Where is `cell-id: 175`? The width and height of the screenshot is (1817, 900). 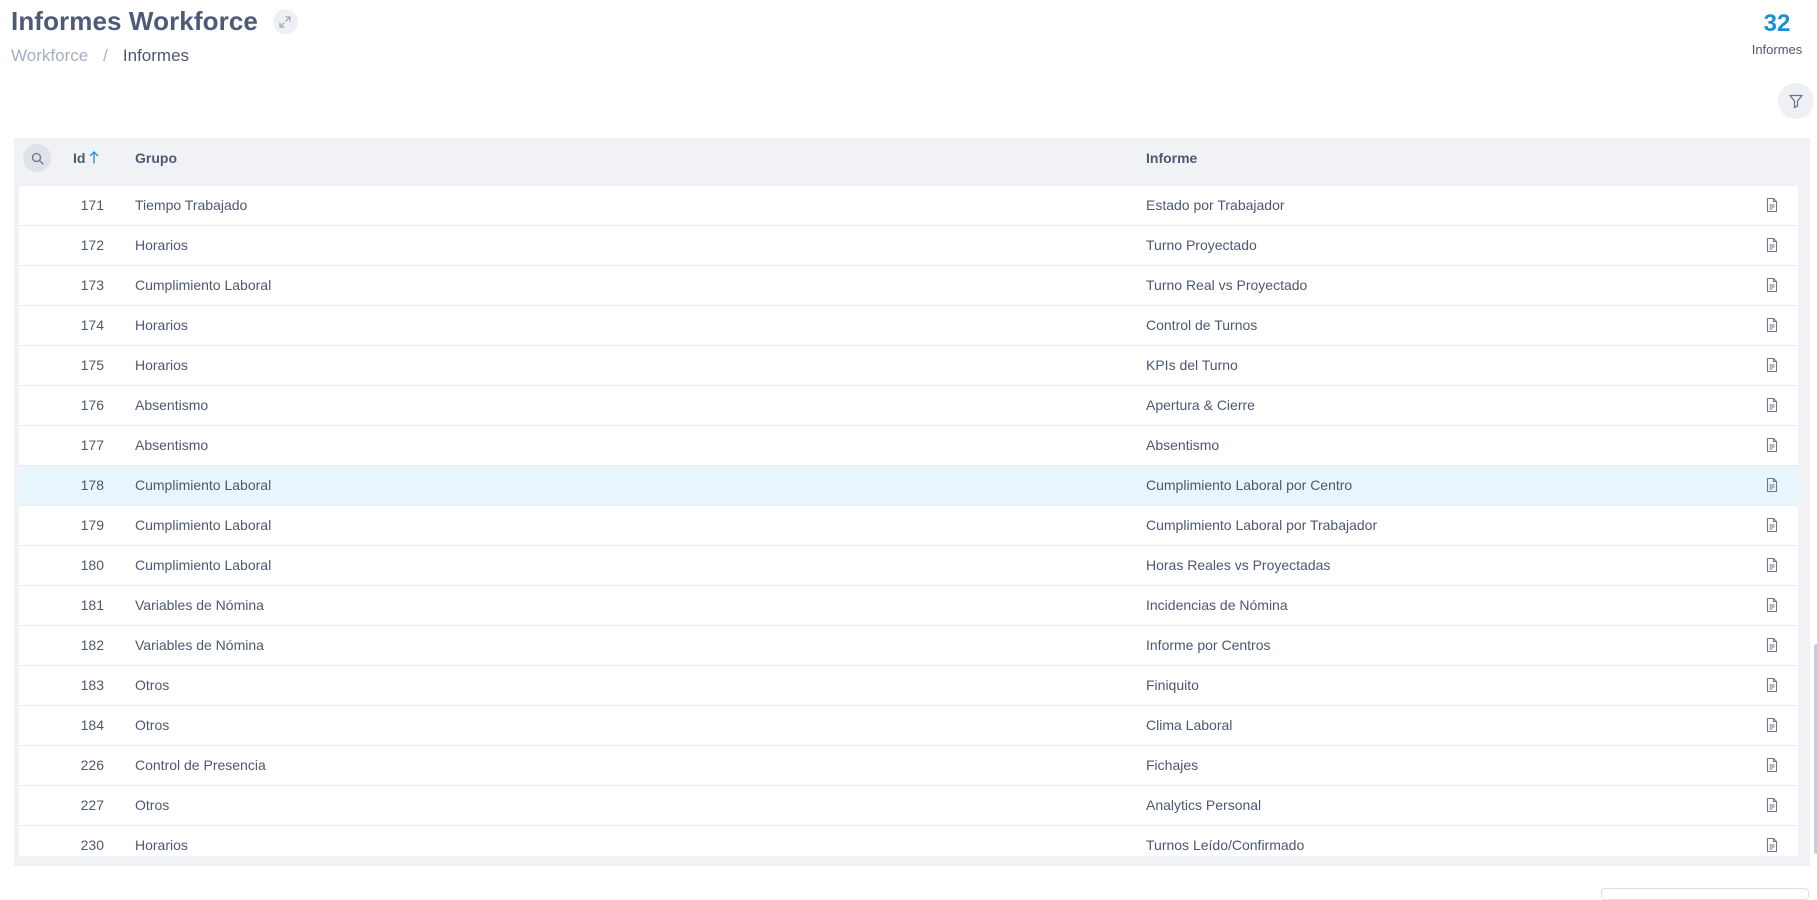 cell-id: 175 is located at coordinates (92, 365).